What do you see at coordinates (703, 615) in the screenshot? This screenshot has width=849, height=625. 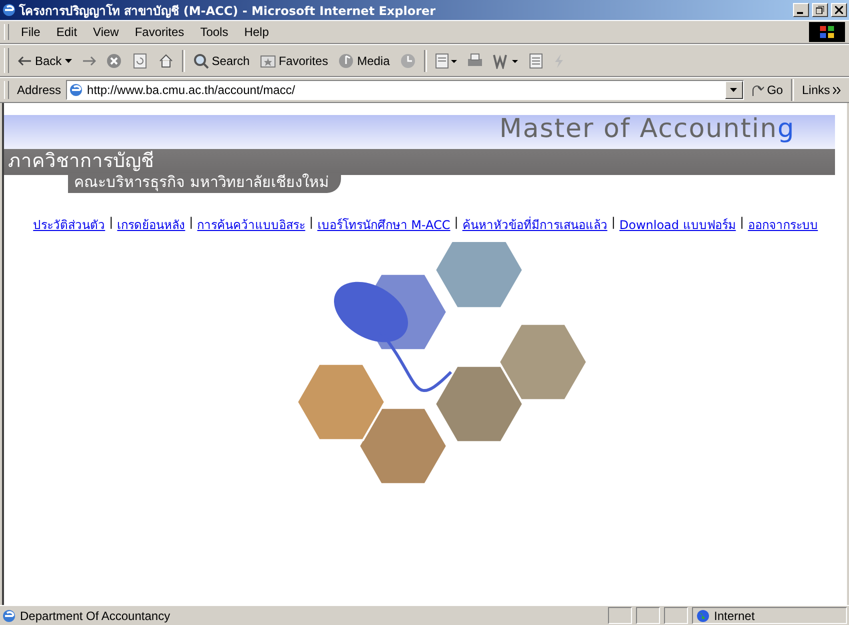 I see `globe-icon` at bounding box center [703, 615].